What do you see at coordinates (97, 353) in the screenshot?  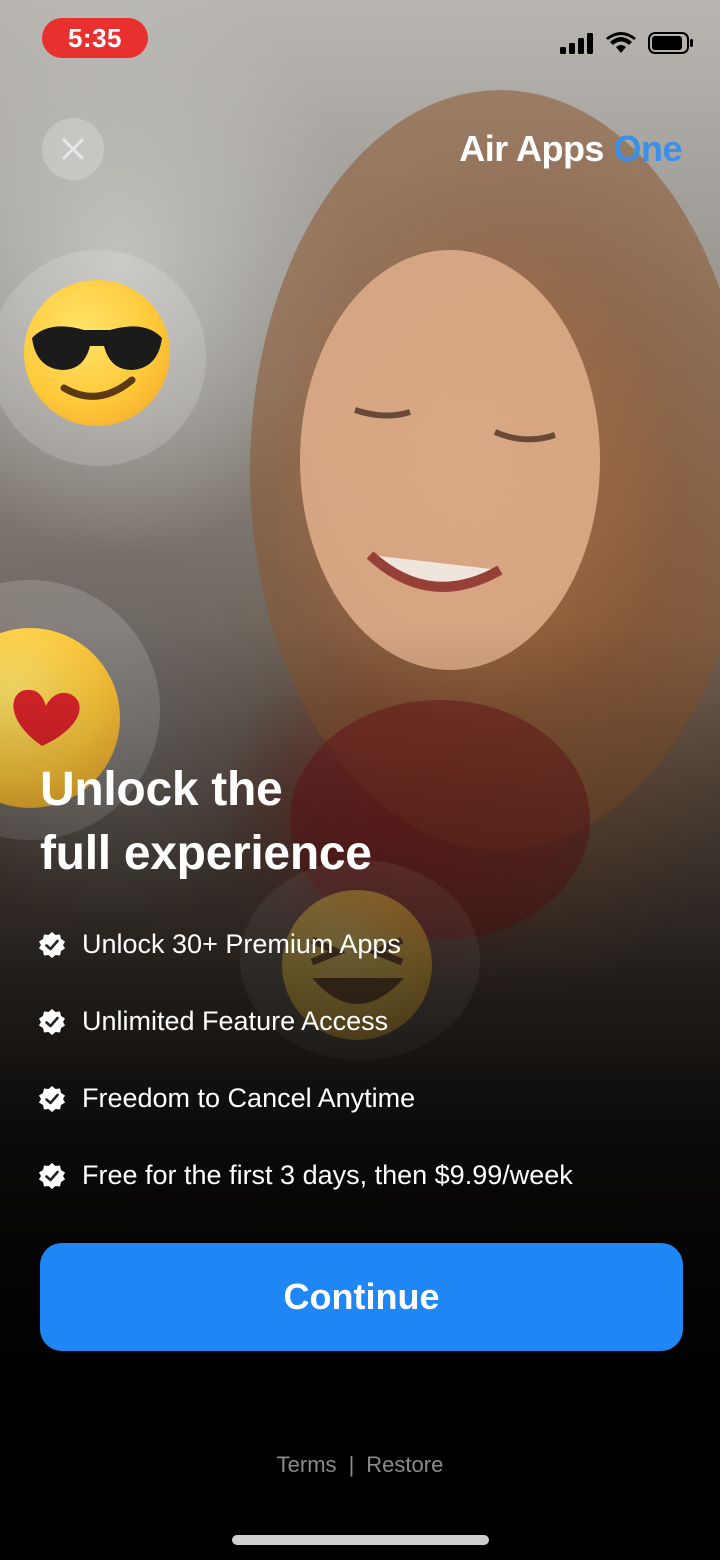 I see `sunglasses-emoji` at bounding box center [97, 353].